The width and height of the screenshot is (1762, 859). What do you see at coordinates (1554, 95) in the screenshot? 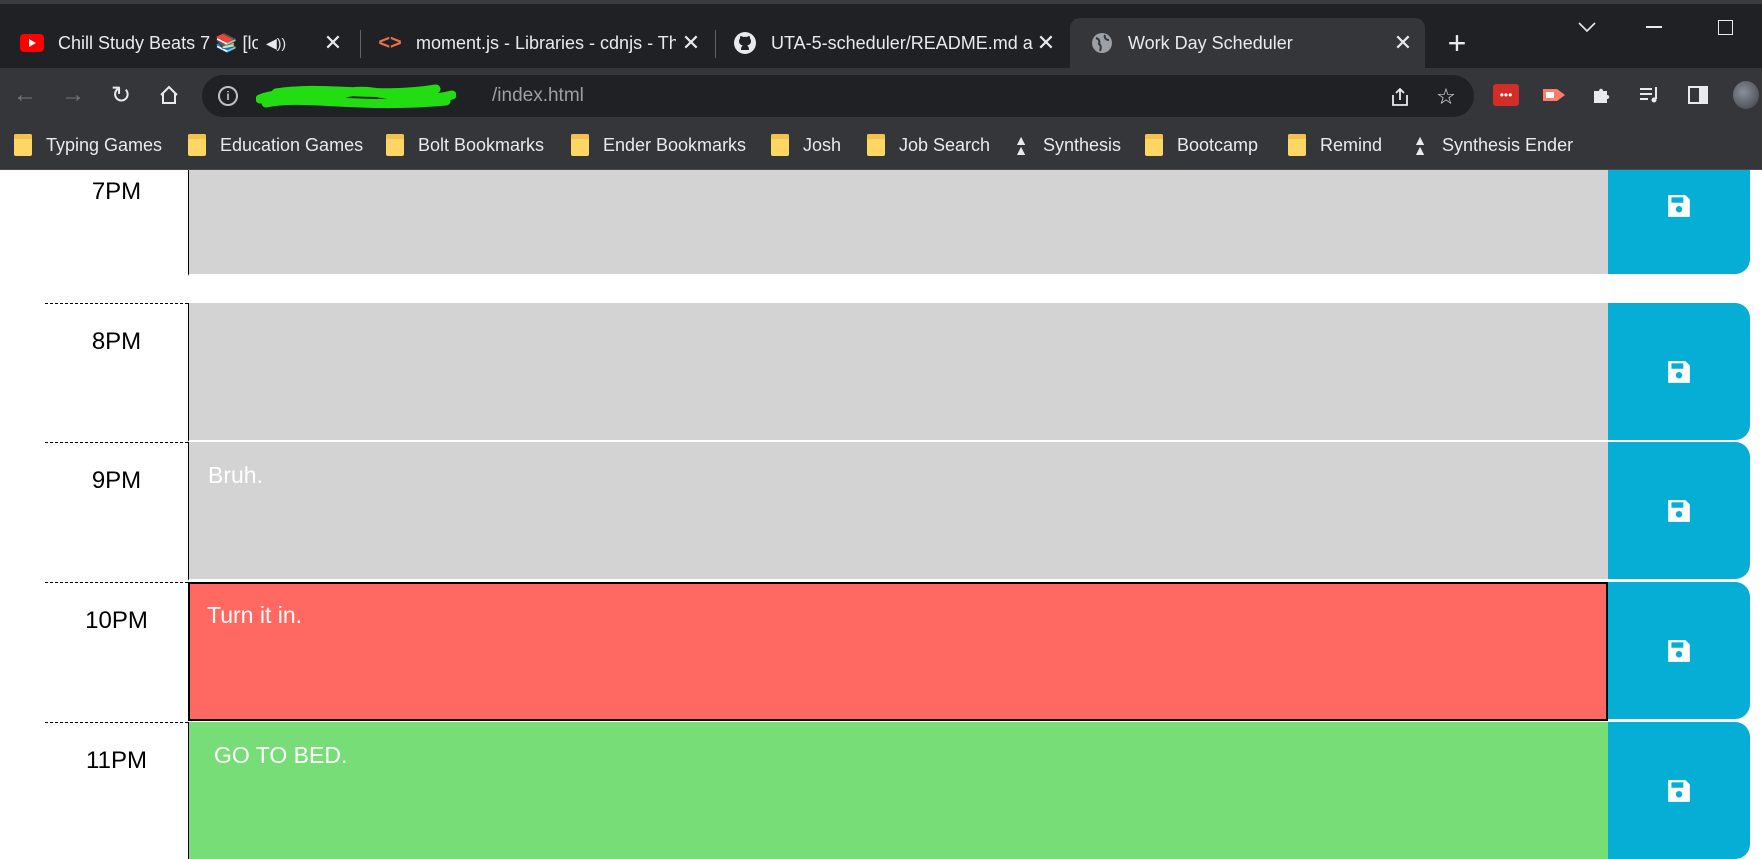
I see `screencastify-icon` at bounding box center [1554, 95].